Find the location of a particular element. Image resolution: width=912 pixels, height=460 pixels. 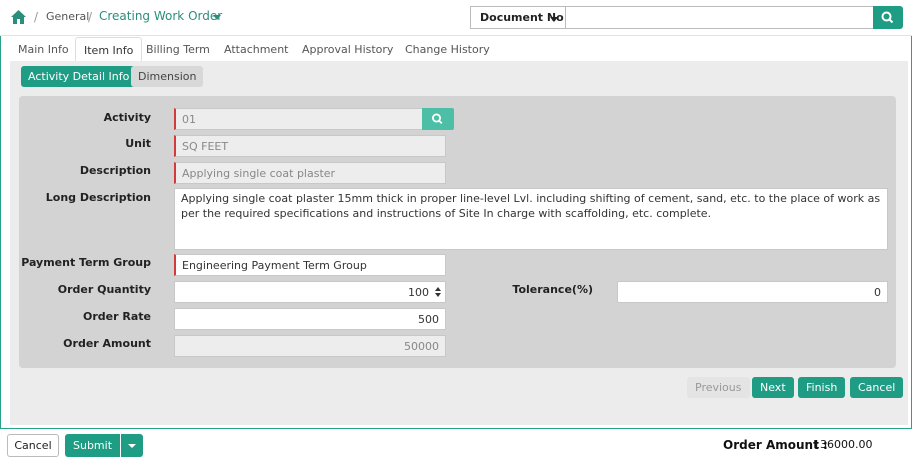

footer-bar: Cancel Submit Order Amount : 136000.00 is located at coordinates (456, 444).